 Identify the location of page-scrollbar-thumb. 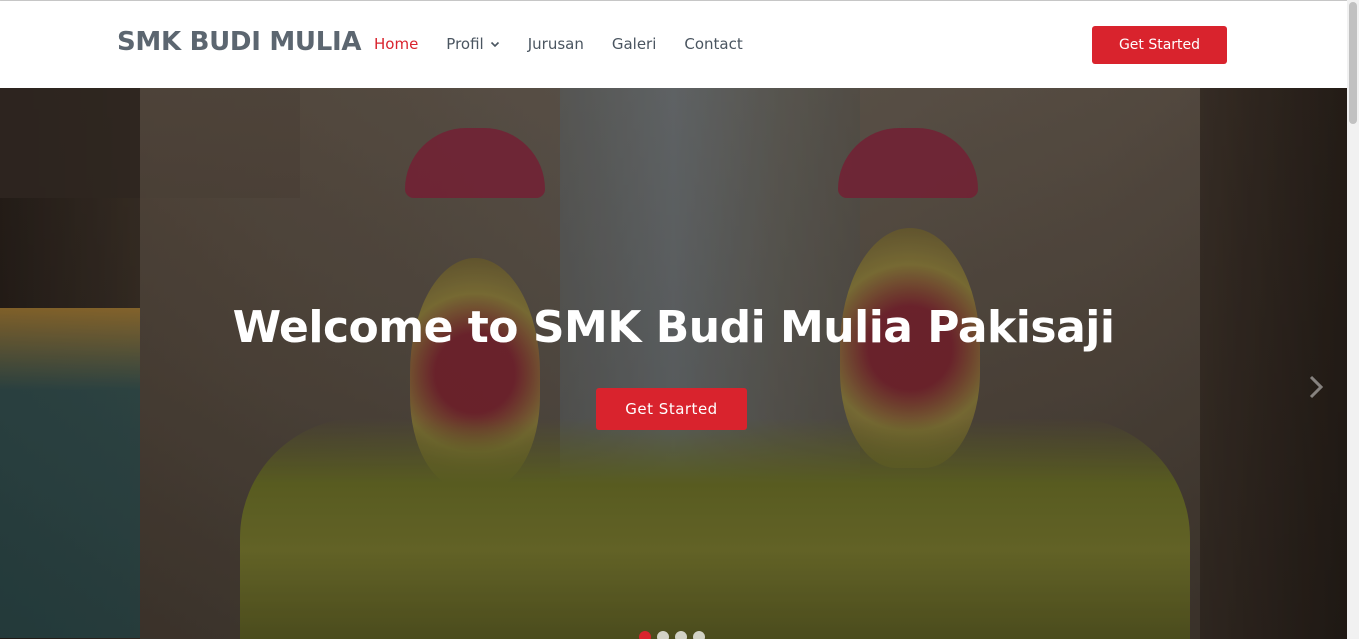
(1353, 63).